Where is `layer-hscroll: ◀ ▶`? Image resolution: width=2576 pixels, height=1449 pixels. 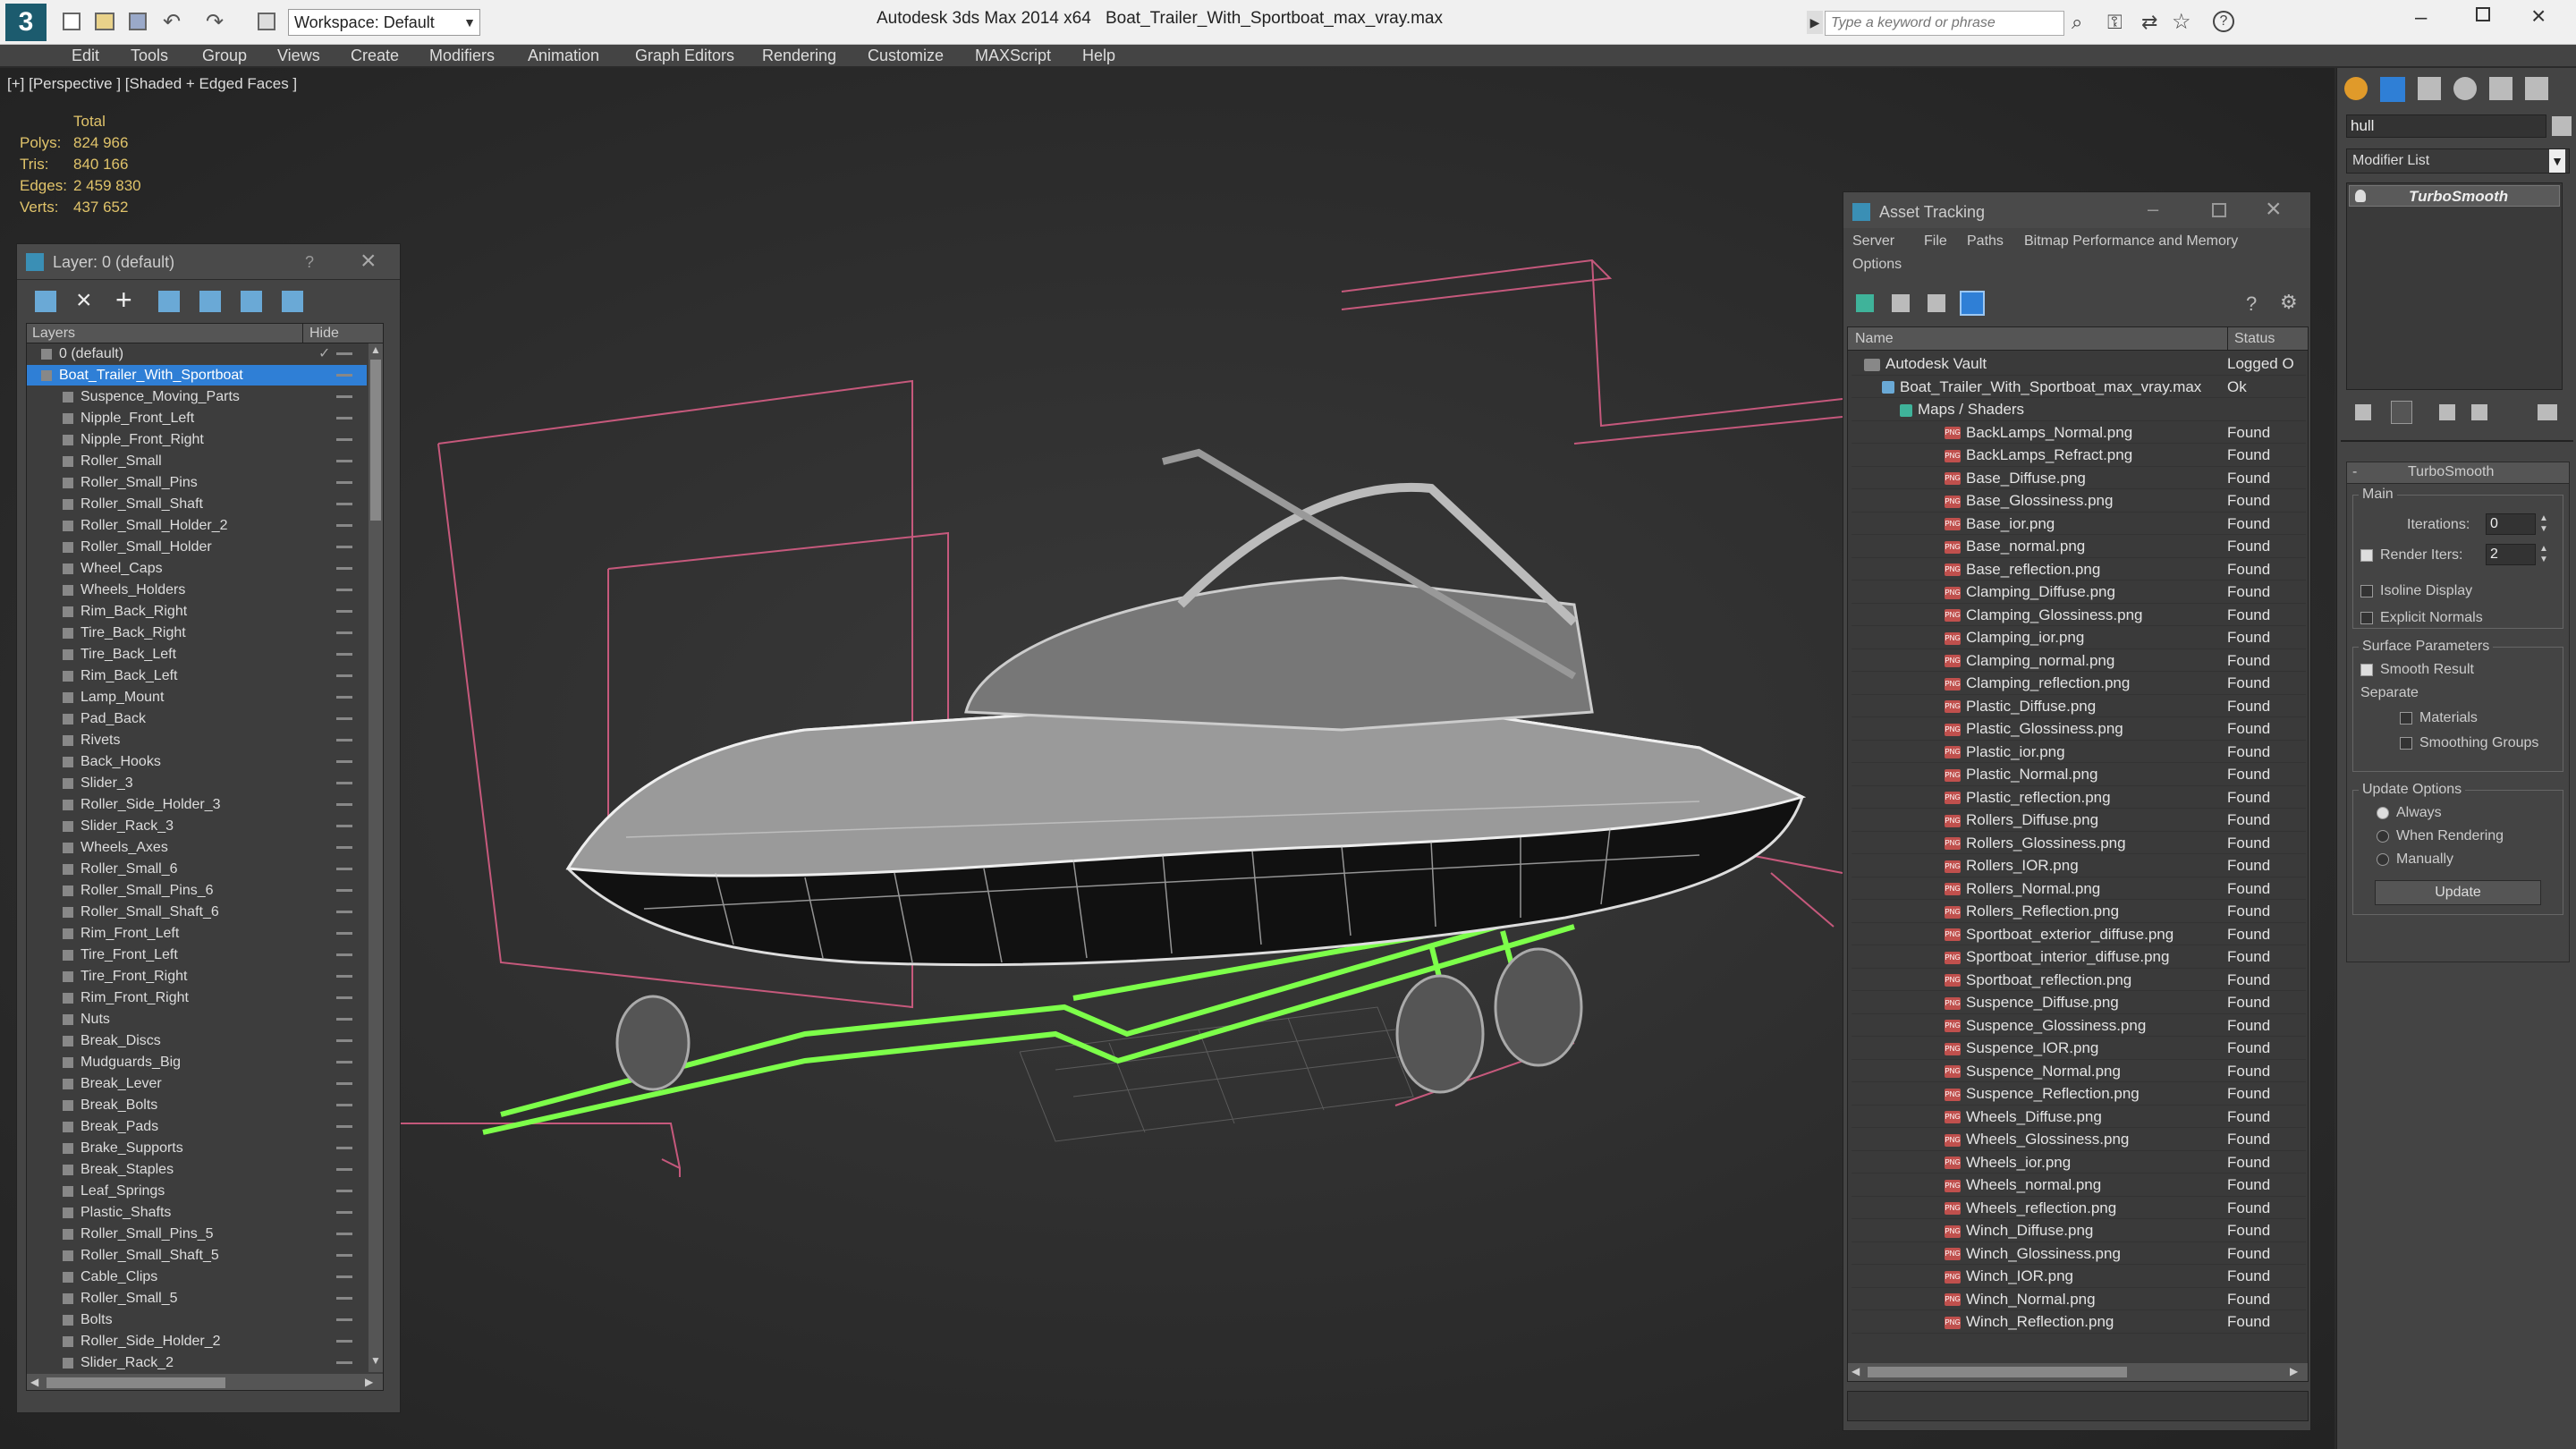 layer-hscroll: ◀ ▶ is located at coordinates (205, 1382).